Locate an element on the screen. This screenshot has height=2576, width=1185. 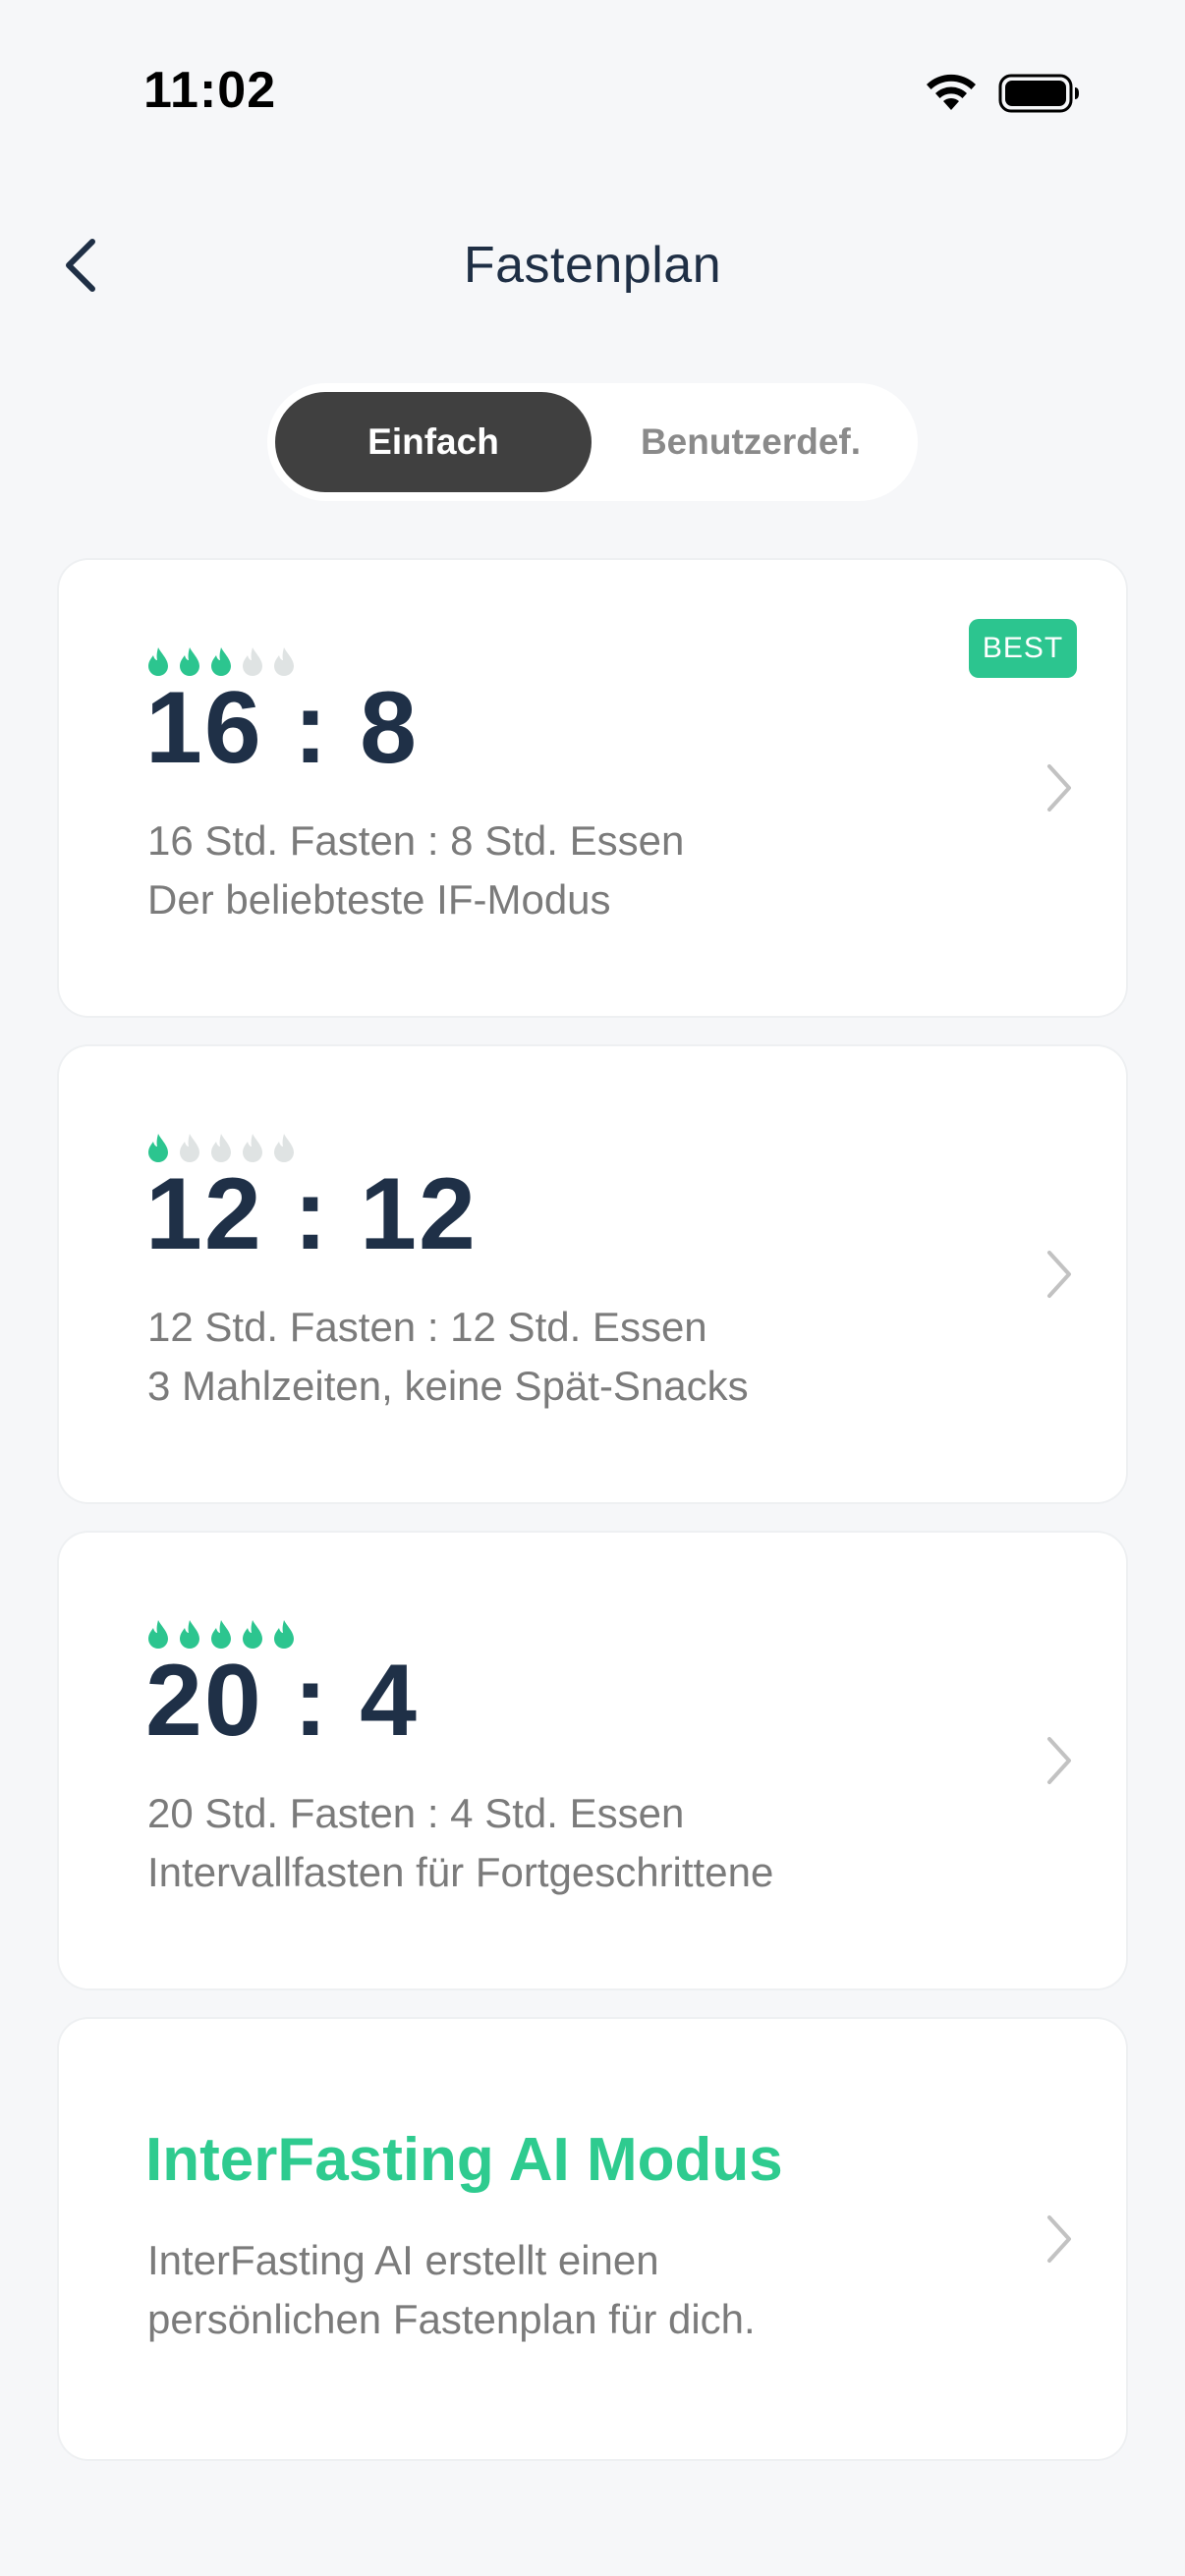
plan-description-line2: Intervallfasten für Fortgeschrittene is located at coordinates (461, 1872).